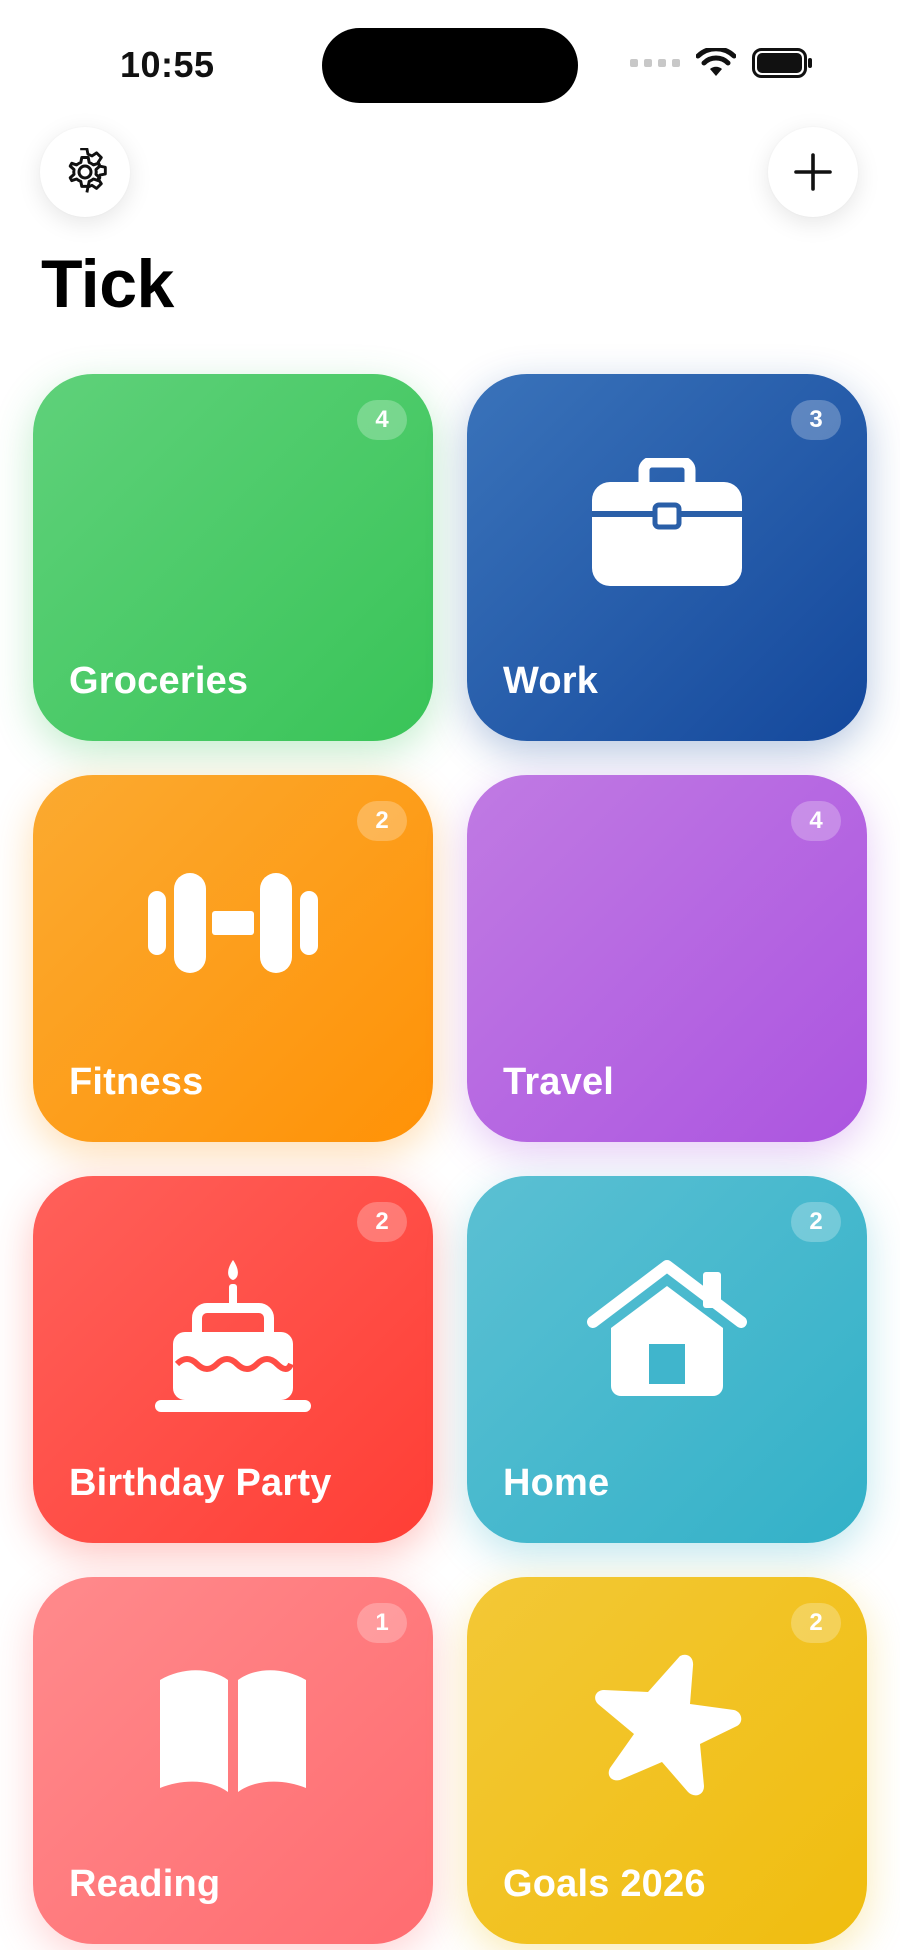 This screenshot has height=1950, width=900. I want to click on list-card-birthday-party: 2 Birthday Party, so click(233, 1359).